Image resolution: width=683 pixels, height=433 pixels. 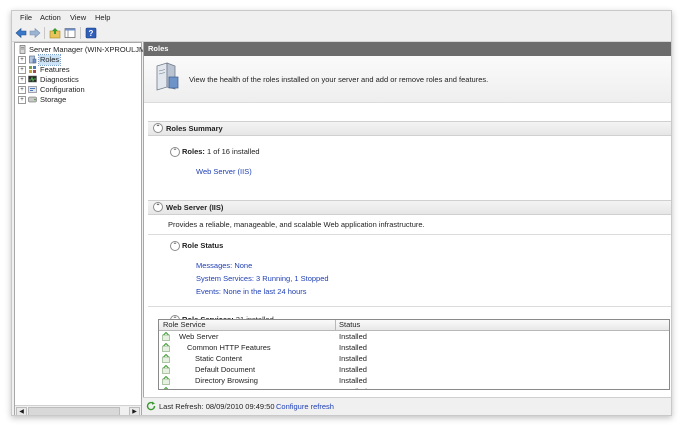 I want to click on horizontal-scrollbar: ◀ ▶, so click(x=78, y=410).